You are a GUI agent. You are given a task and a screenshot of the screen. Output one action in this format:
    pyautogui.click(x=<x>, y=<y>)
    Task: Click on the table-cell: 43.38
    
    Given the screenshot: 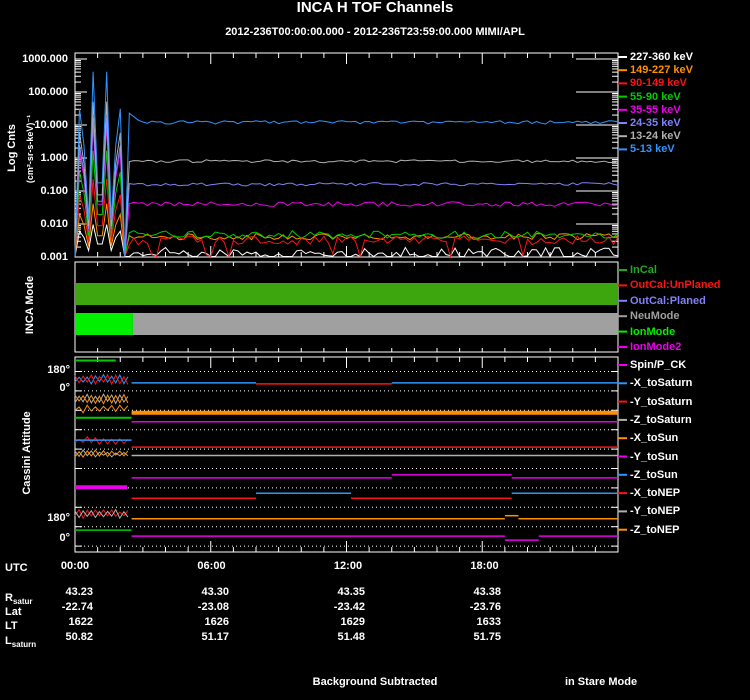 What is the action you would take?
    pyautogui.click(x=487, y=592)
    